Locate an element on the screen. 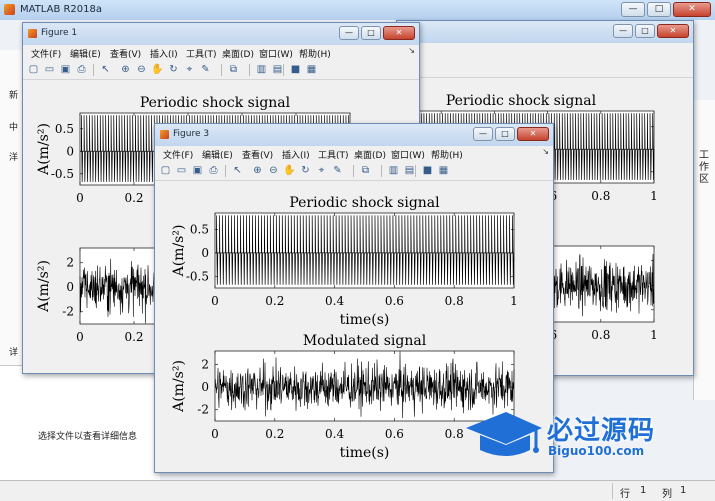 The width and height of the screenshot is (715, 501). side-label: 洋 is located at coordinates (14, 158).